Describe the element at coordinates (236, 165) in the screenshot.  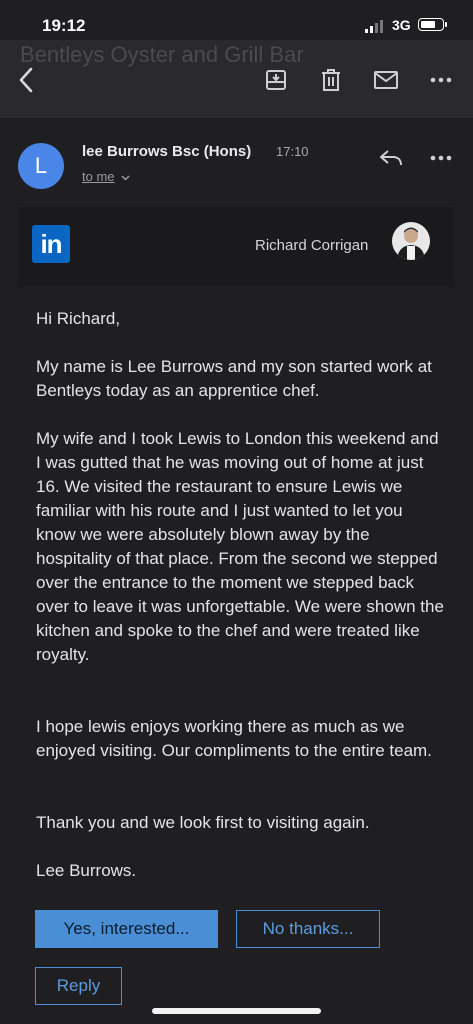
I see `sender-header: L lee Burrows Bsc (Hons) 17:10 to me` at that location.